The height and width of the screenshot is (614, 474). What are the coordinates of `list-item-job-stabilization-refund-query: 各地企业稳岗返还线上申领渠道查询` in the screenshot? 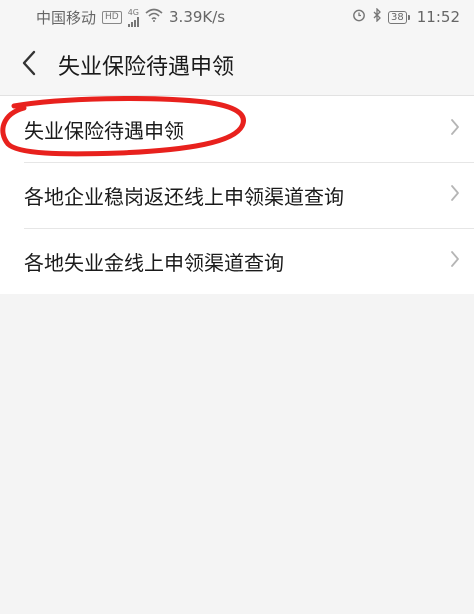 It's located at (237, 195).